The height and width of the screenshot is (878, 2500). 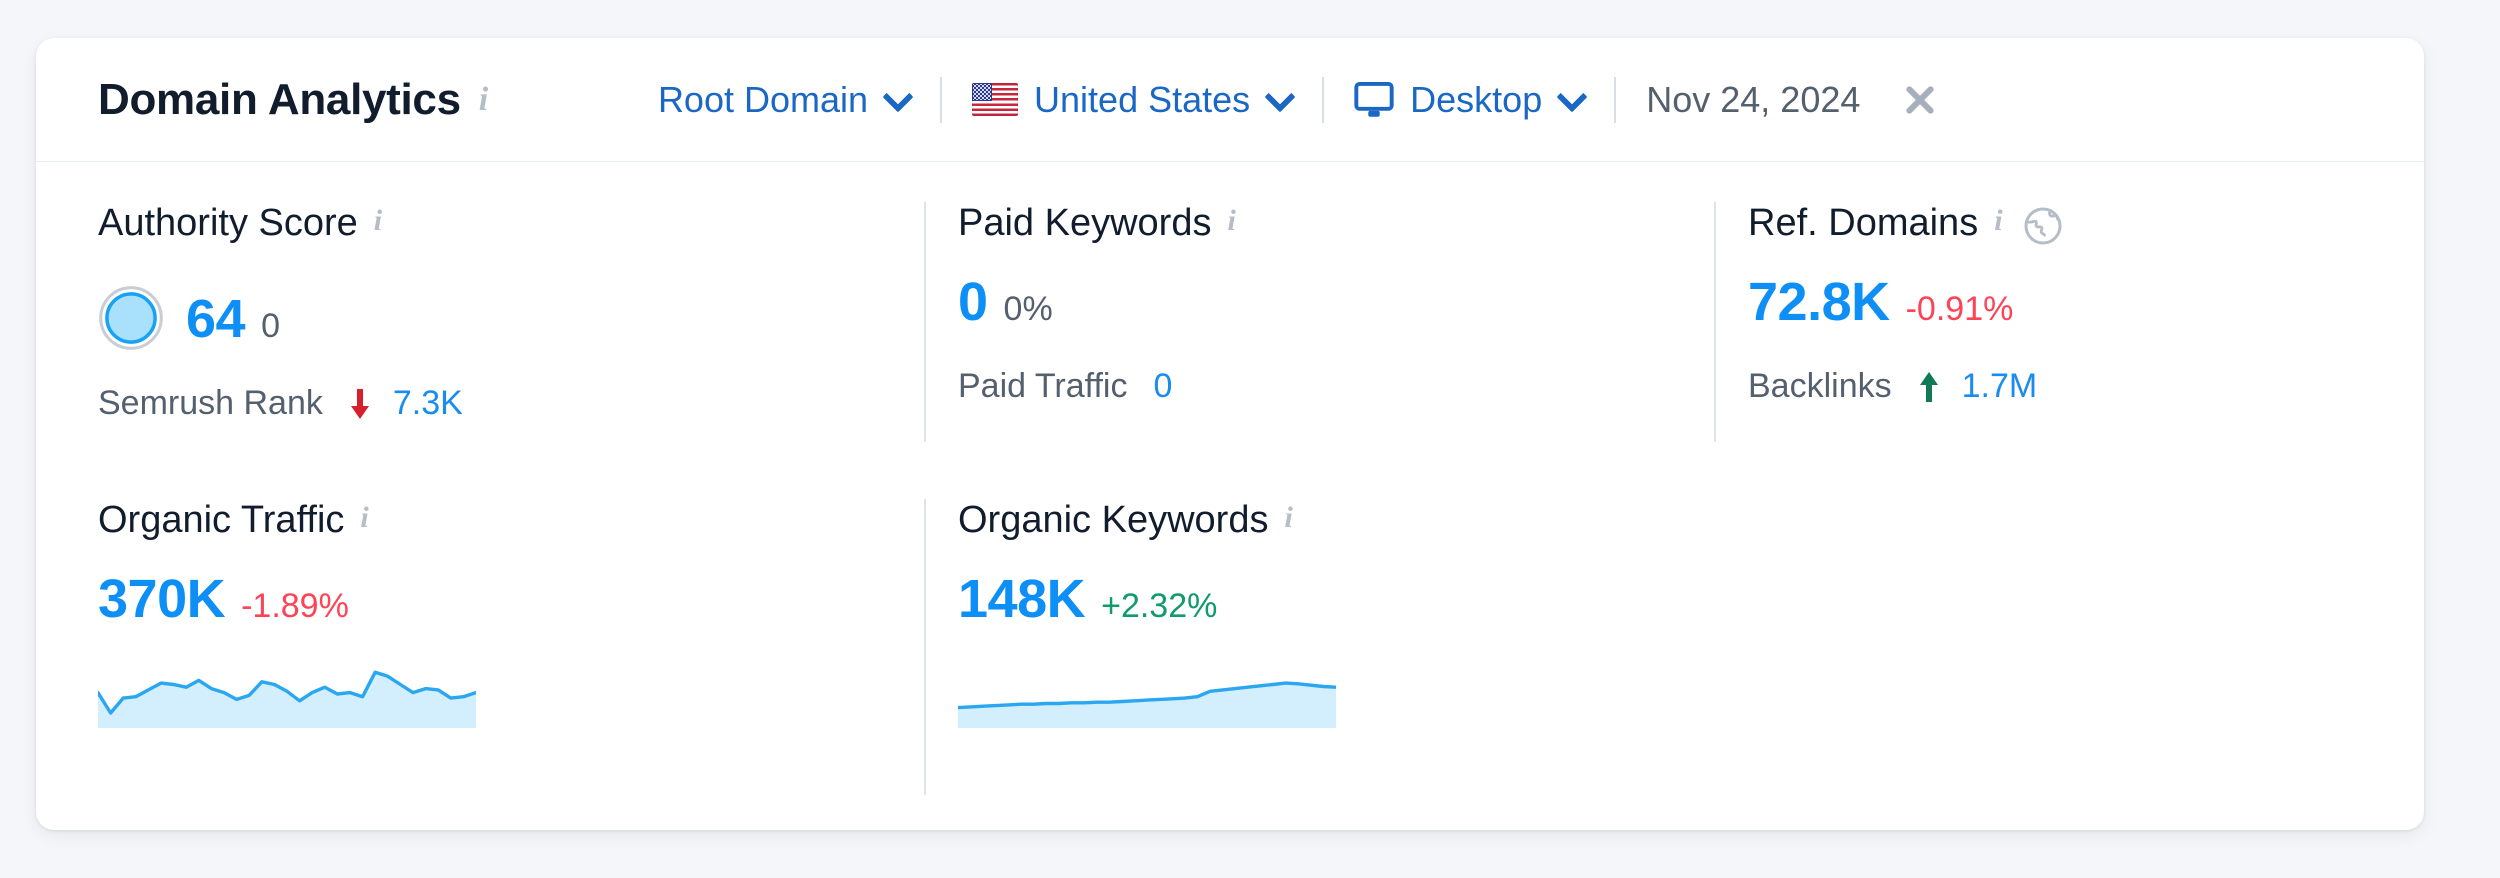 I want to click on metric-delta: -1.89%, so click(x=295, y=606).